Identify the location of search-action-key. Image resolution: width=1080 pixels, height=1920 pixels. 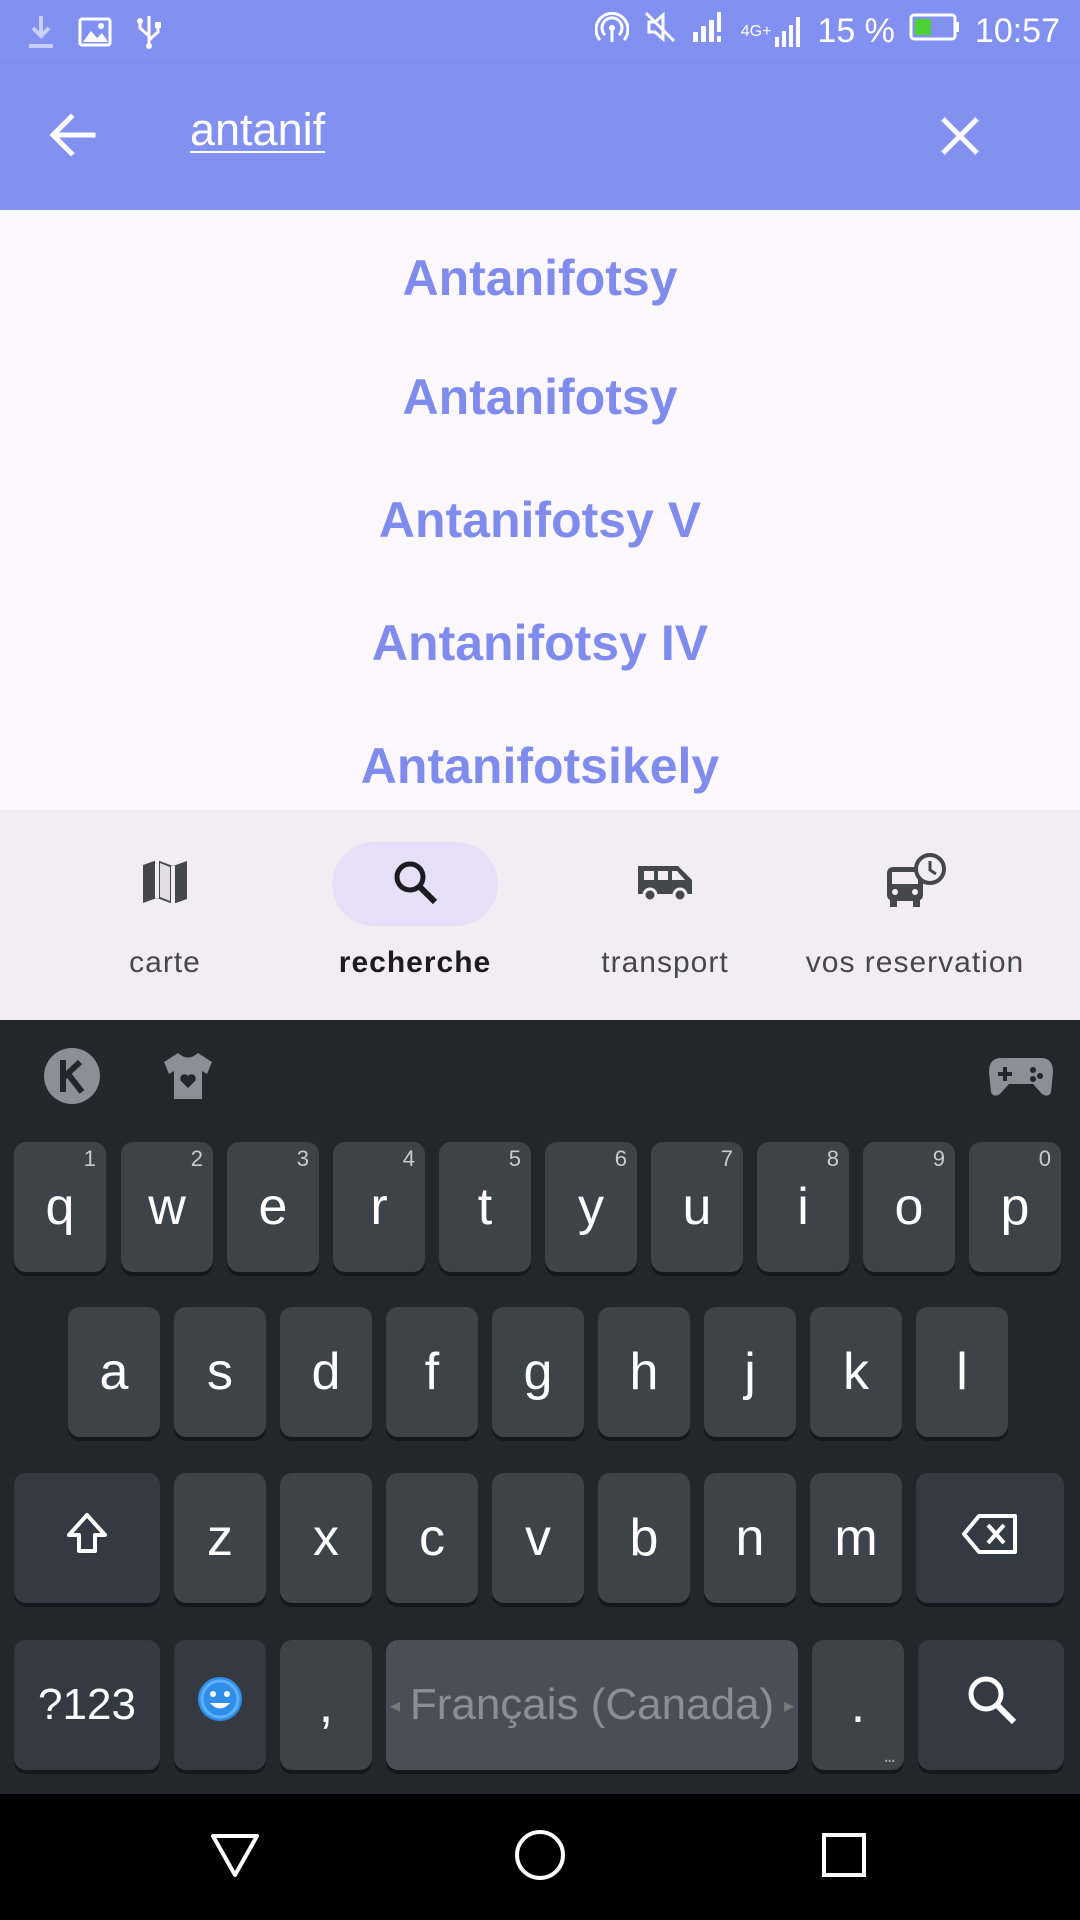
(991, 1705).